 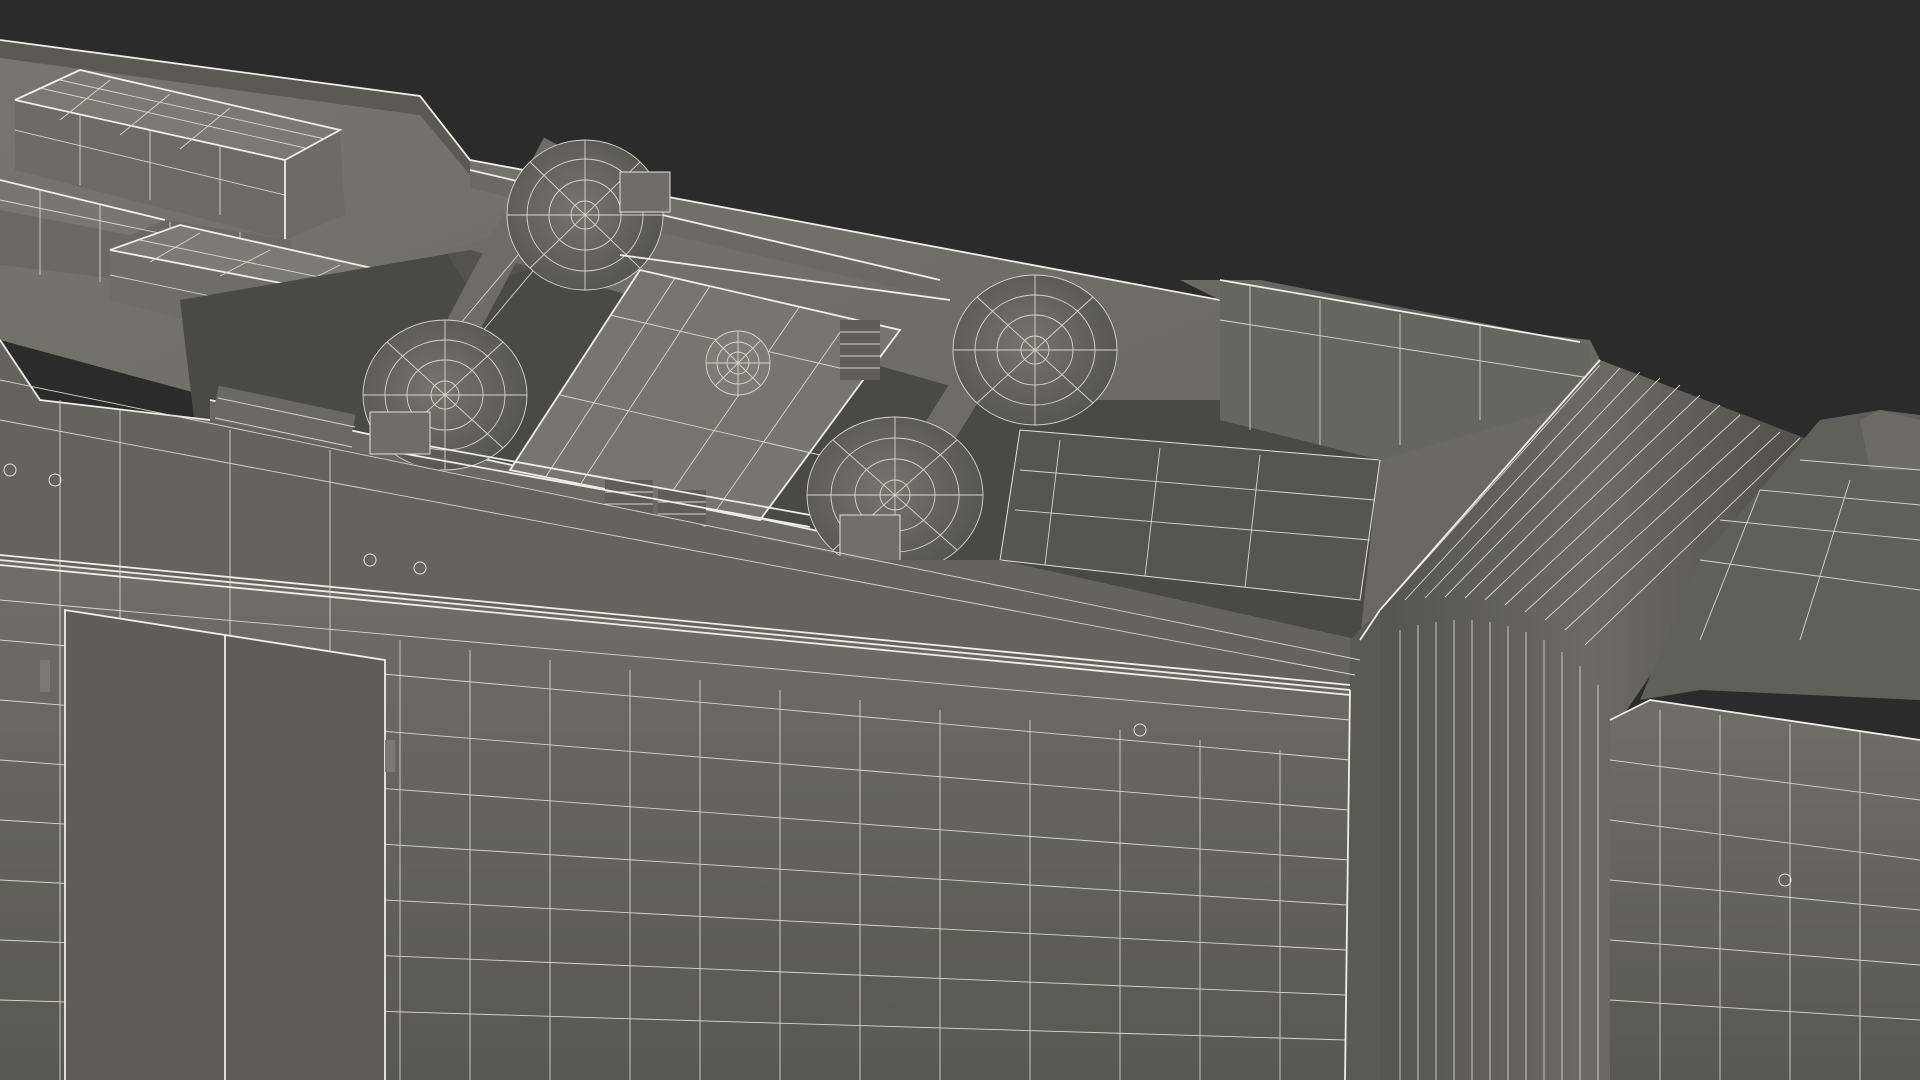 I want to click on axle-box, so click(x=870, y=540).